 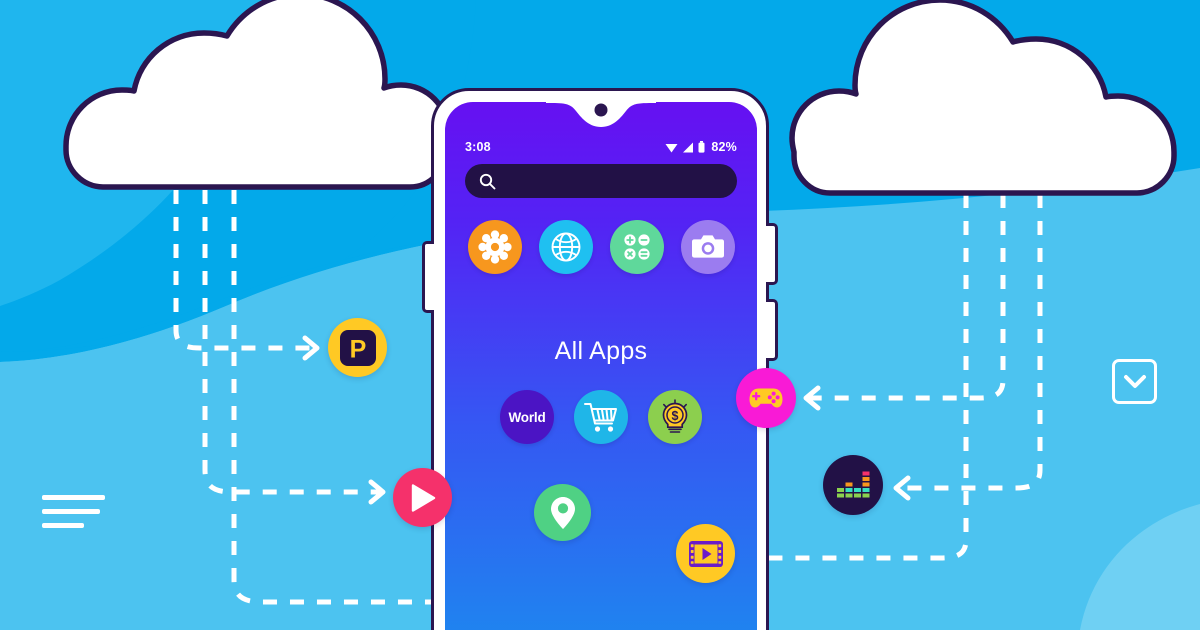 I want to click on play-icon, so click(x=423, y=497).